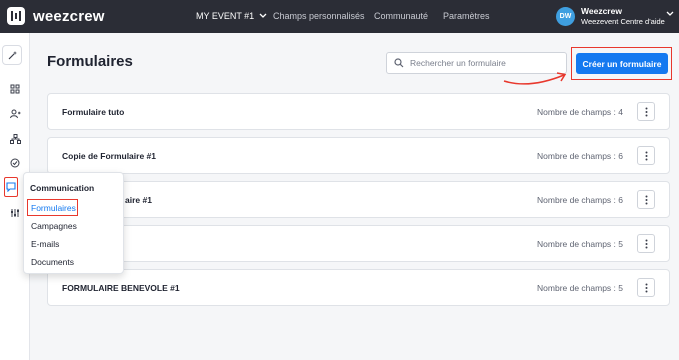 The image size is (679, 360). I want to click on dashboard-icon, so click(15, 89).